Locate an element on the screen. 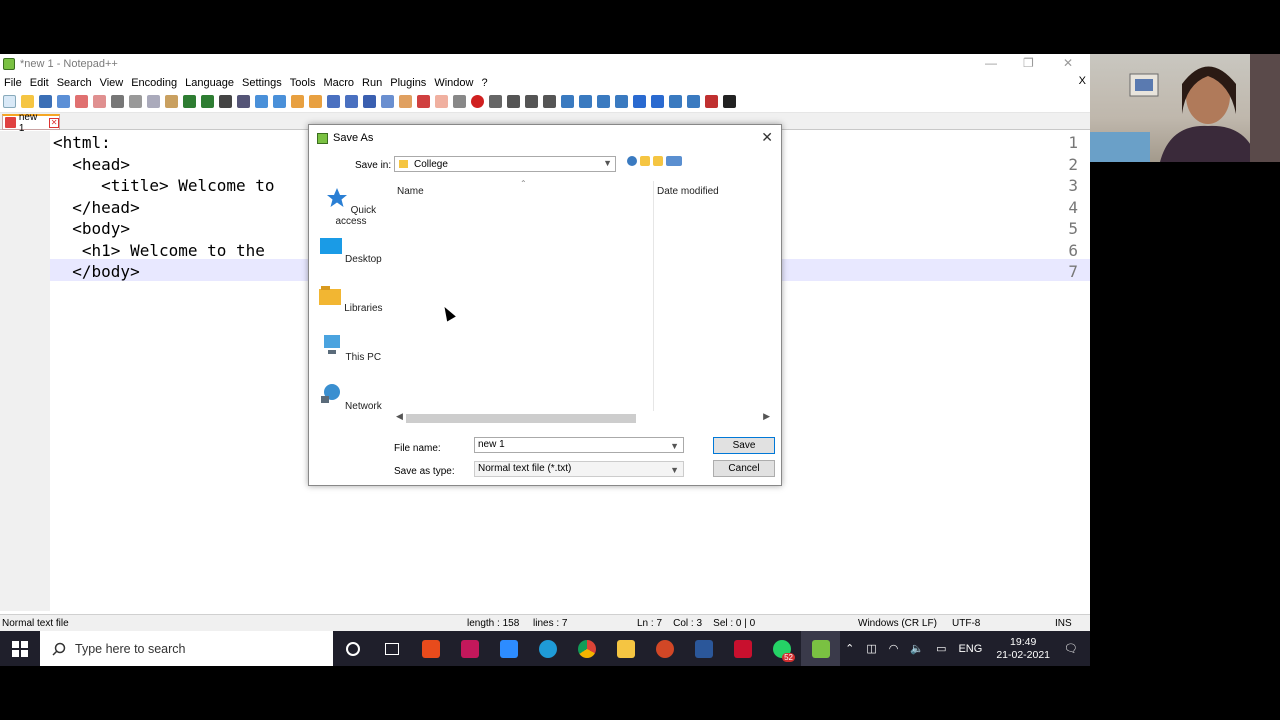  run-macro-multiple-icon is located at coordinates (531, 101).